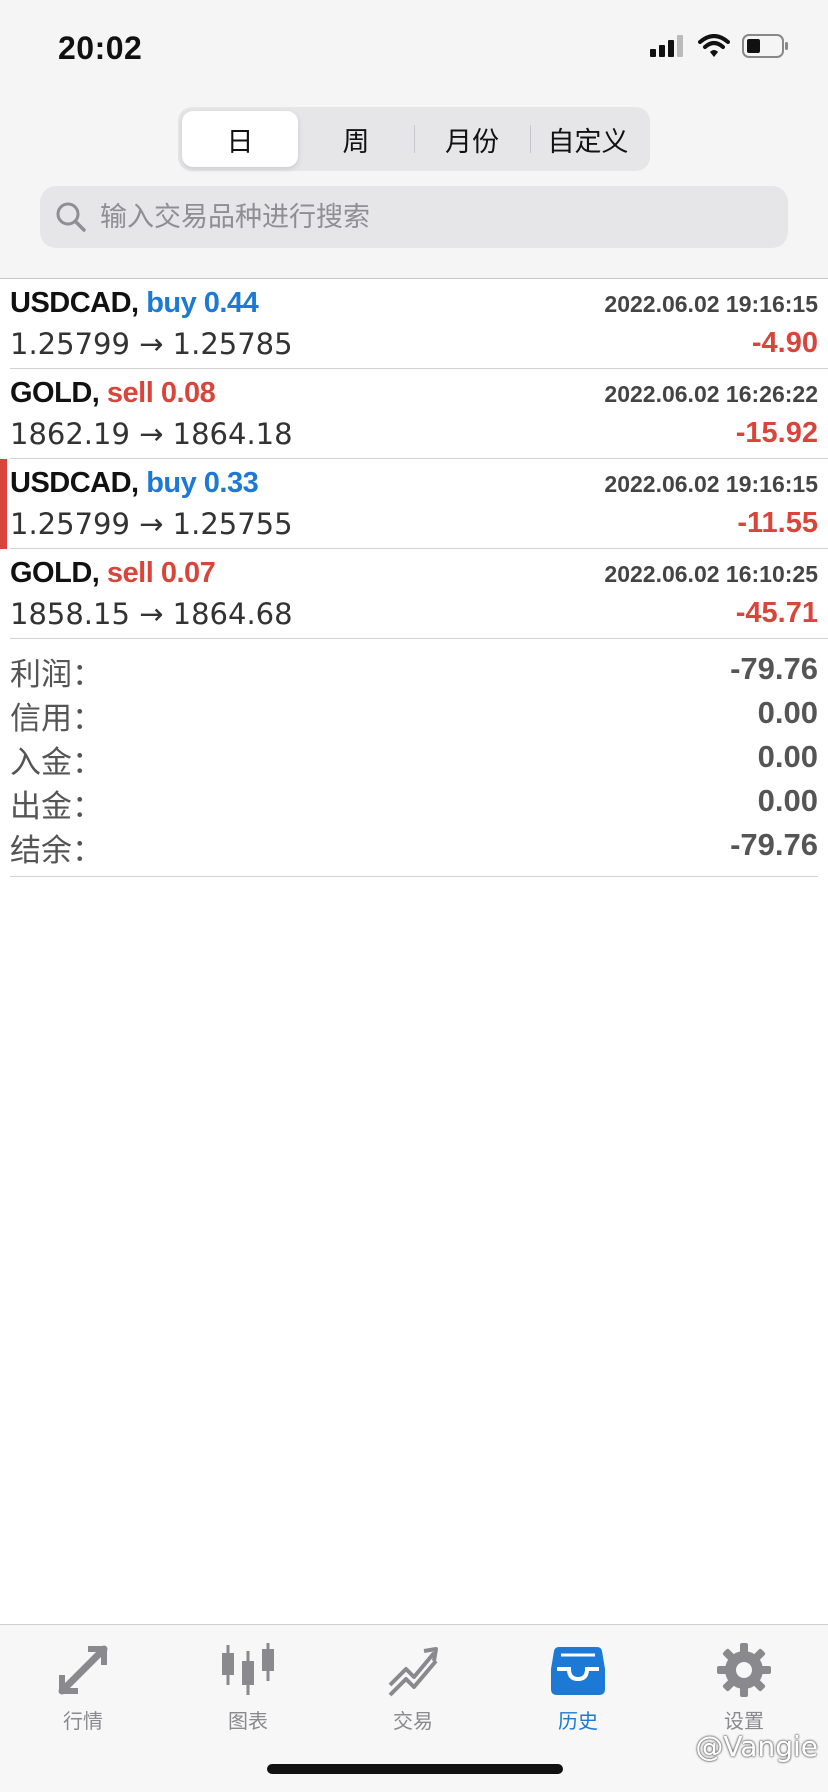 Image resolution: width=828 pixels, height=1792 pixels. I want to click on trade-prices: 1.25799 → 1.25785, so click(151, 344).